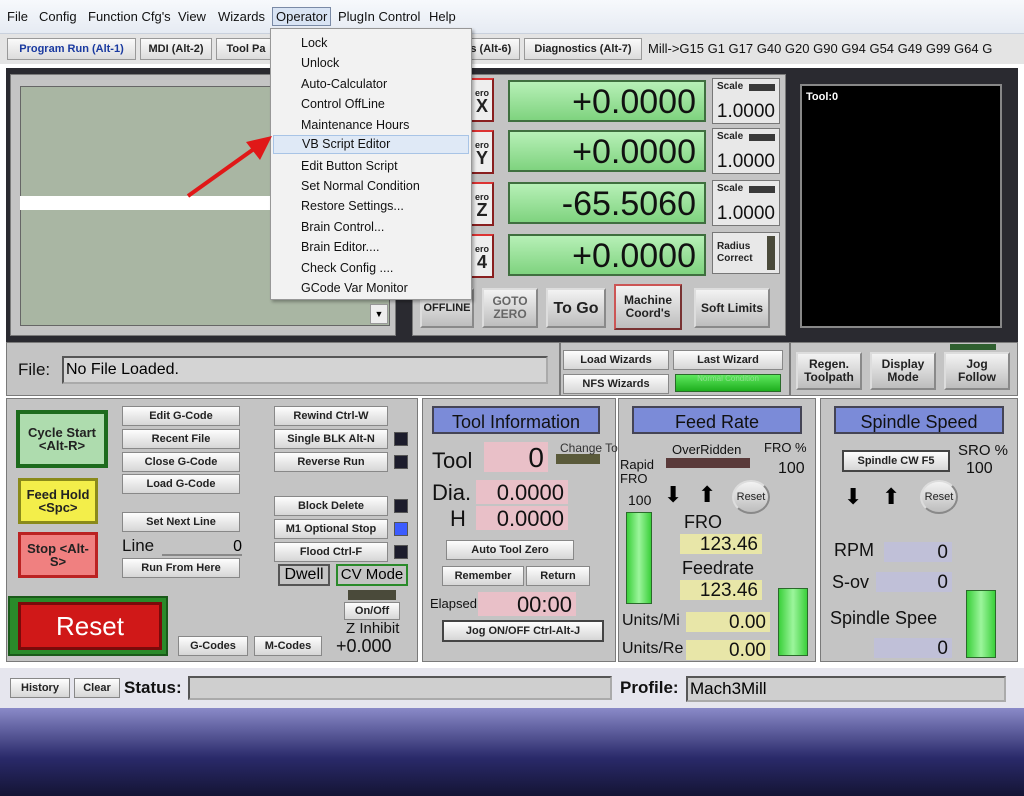  Describe the element at coordinates (62, 439) in the screenshot. I see `cycle-start-button: Cycle Start <Alt-R>` at that location.